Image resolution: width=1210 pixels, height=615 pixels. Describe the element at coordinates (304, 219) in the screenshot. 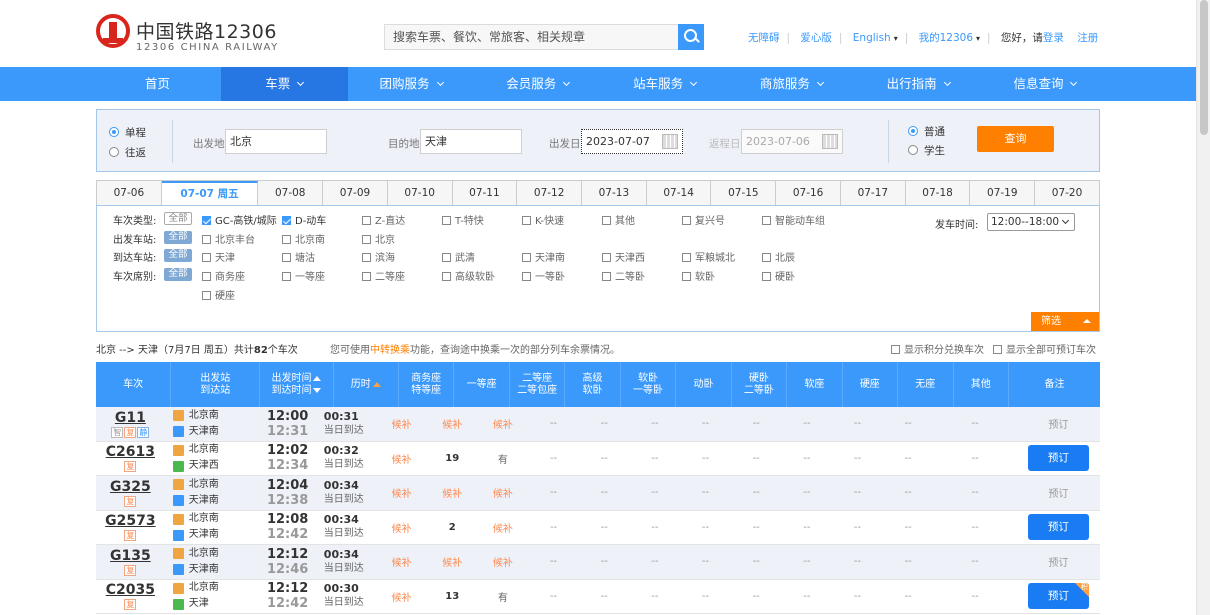

I see `filter-option: D-动车` at that location.